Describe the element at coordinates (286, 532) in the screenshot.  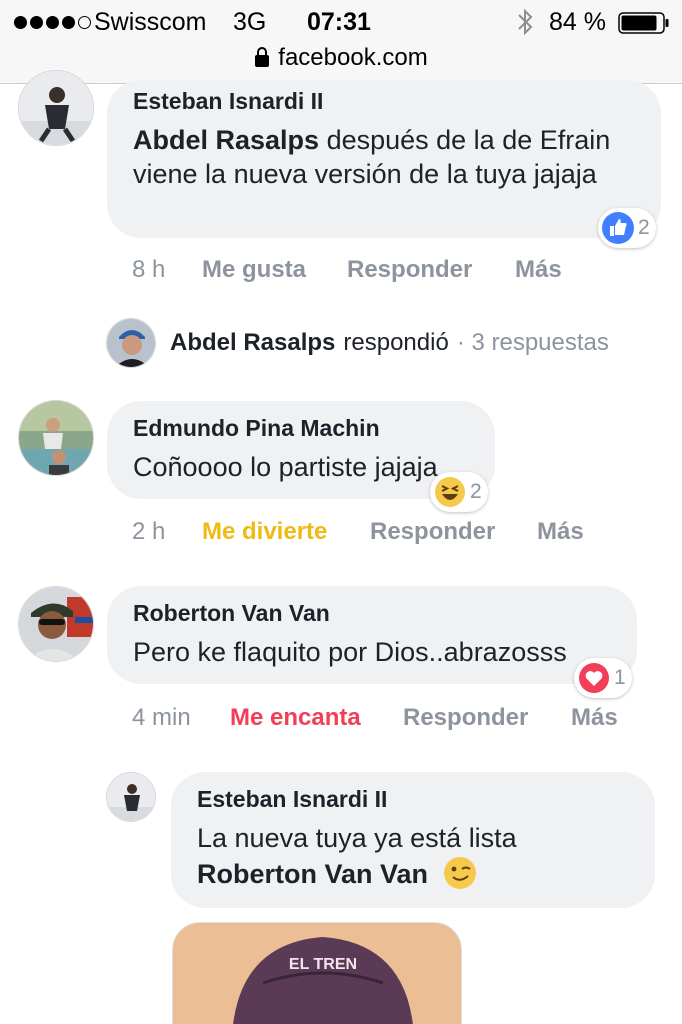
I see `reaction-button: Me divierte` at that location.